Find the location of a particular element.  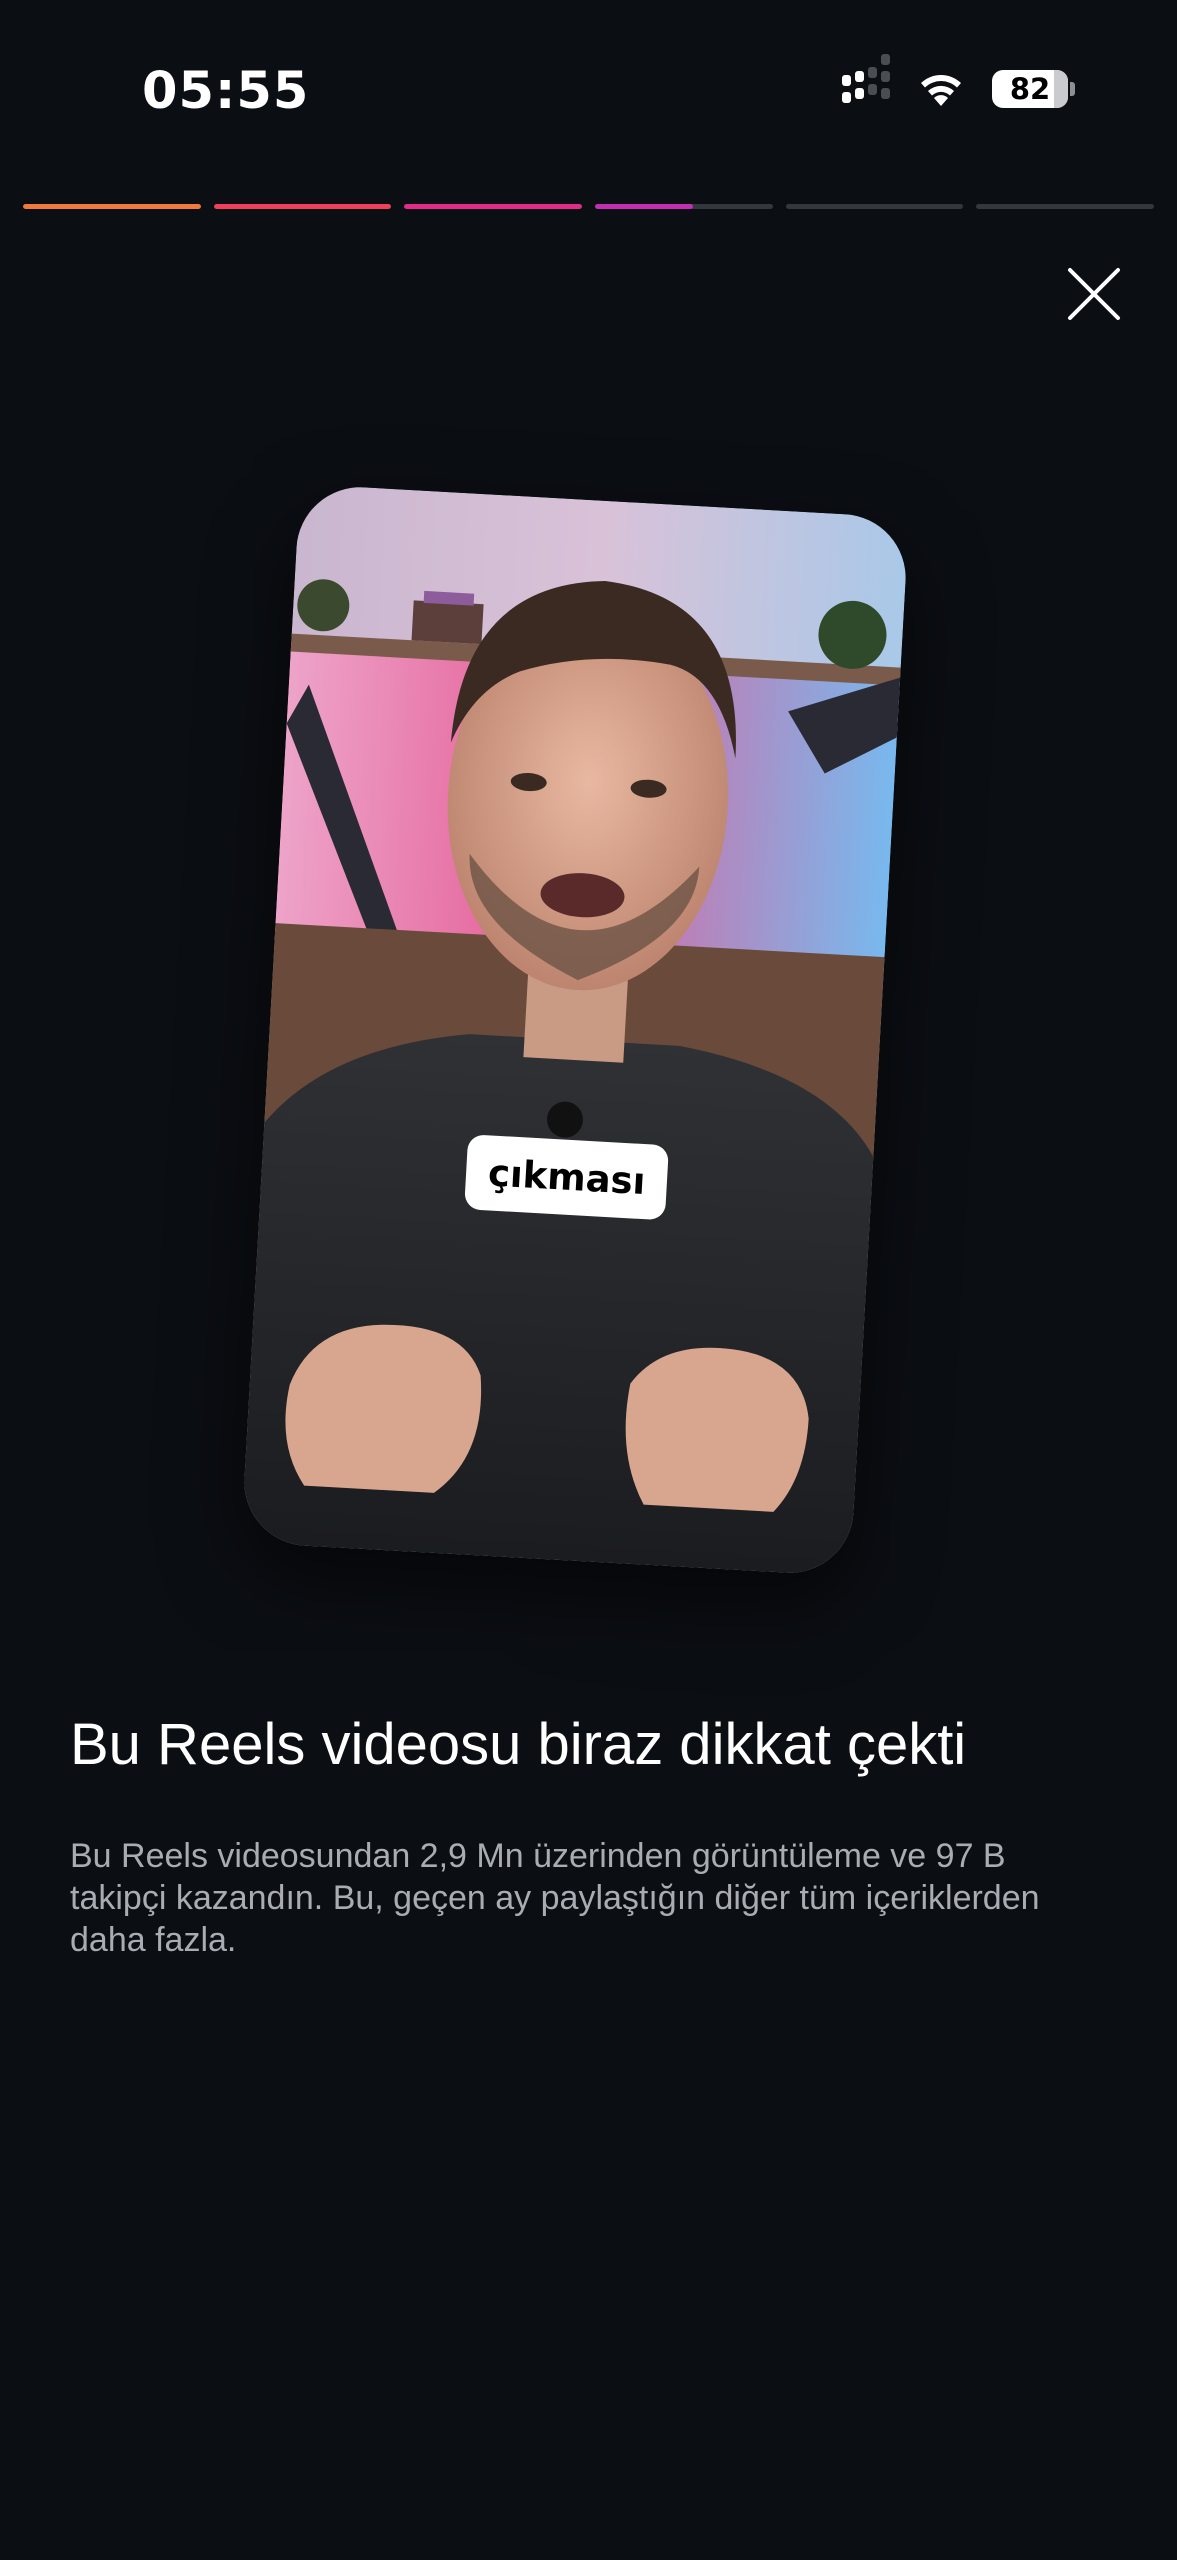

insight-headline: Bu Reels videosu biraz dikkat çekti is located at coordinates (518, 1744).